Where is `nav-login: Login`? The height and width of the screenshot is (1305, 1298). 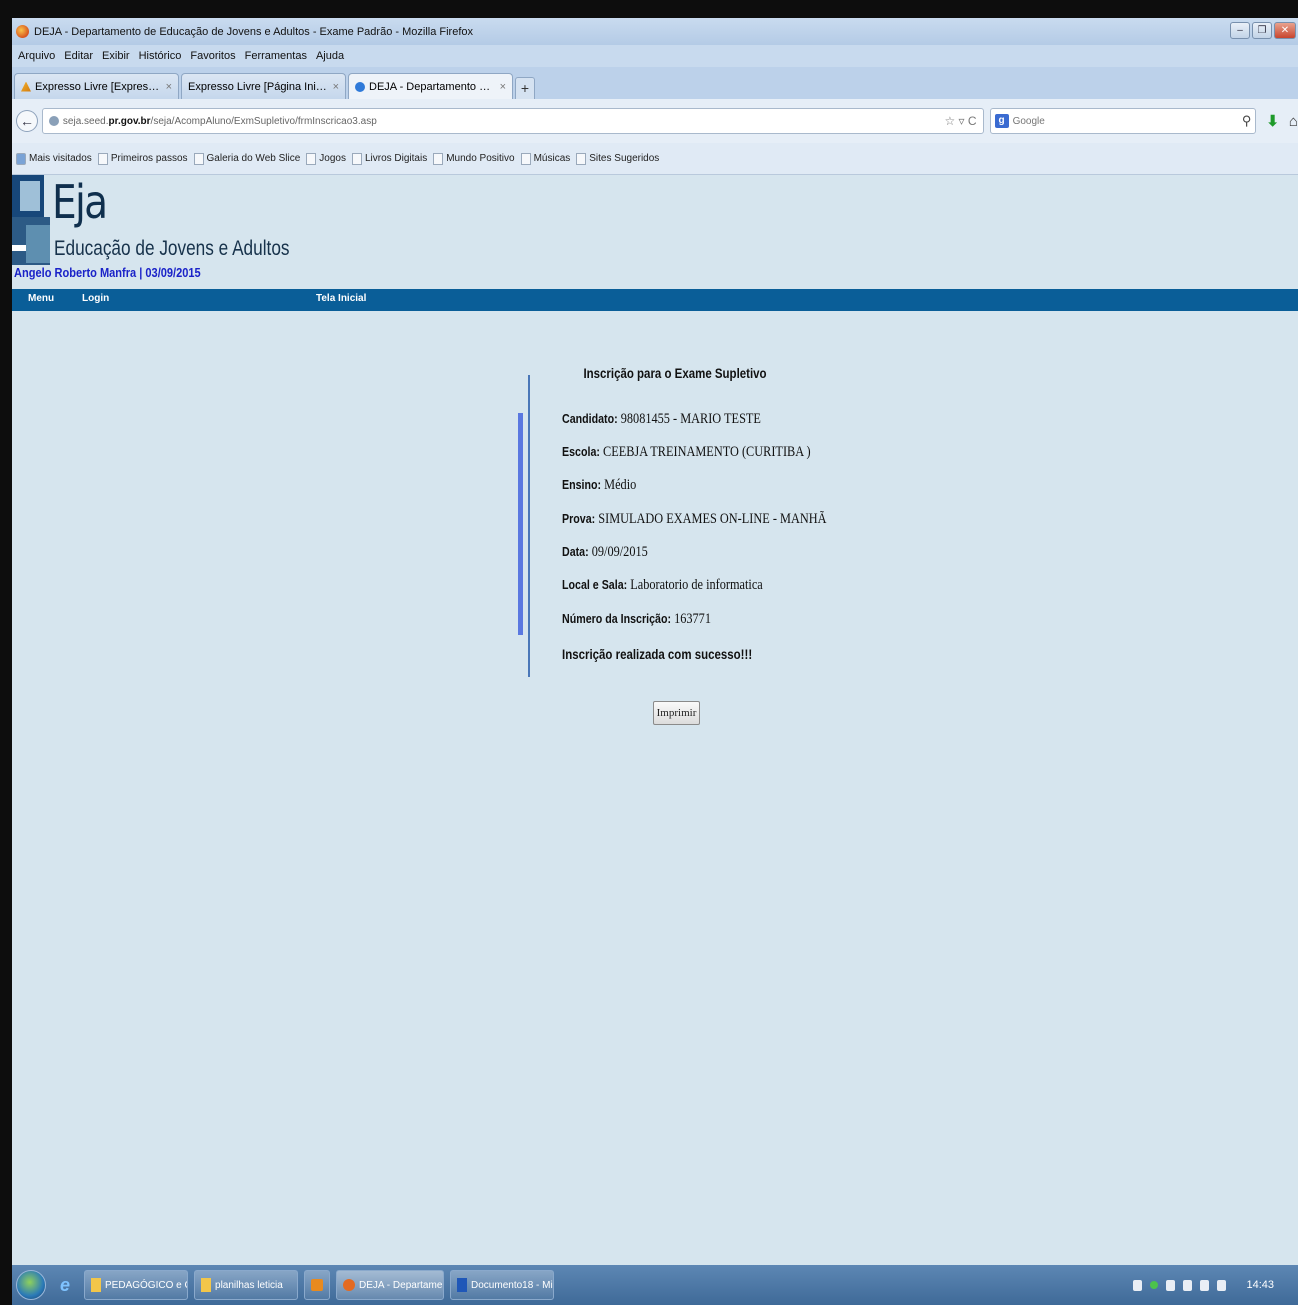
nav-login: Login is located at coordinates (95, 298).